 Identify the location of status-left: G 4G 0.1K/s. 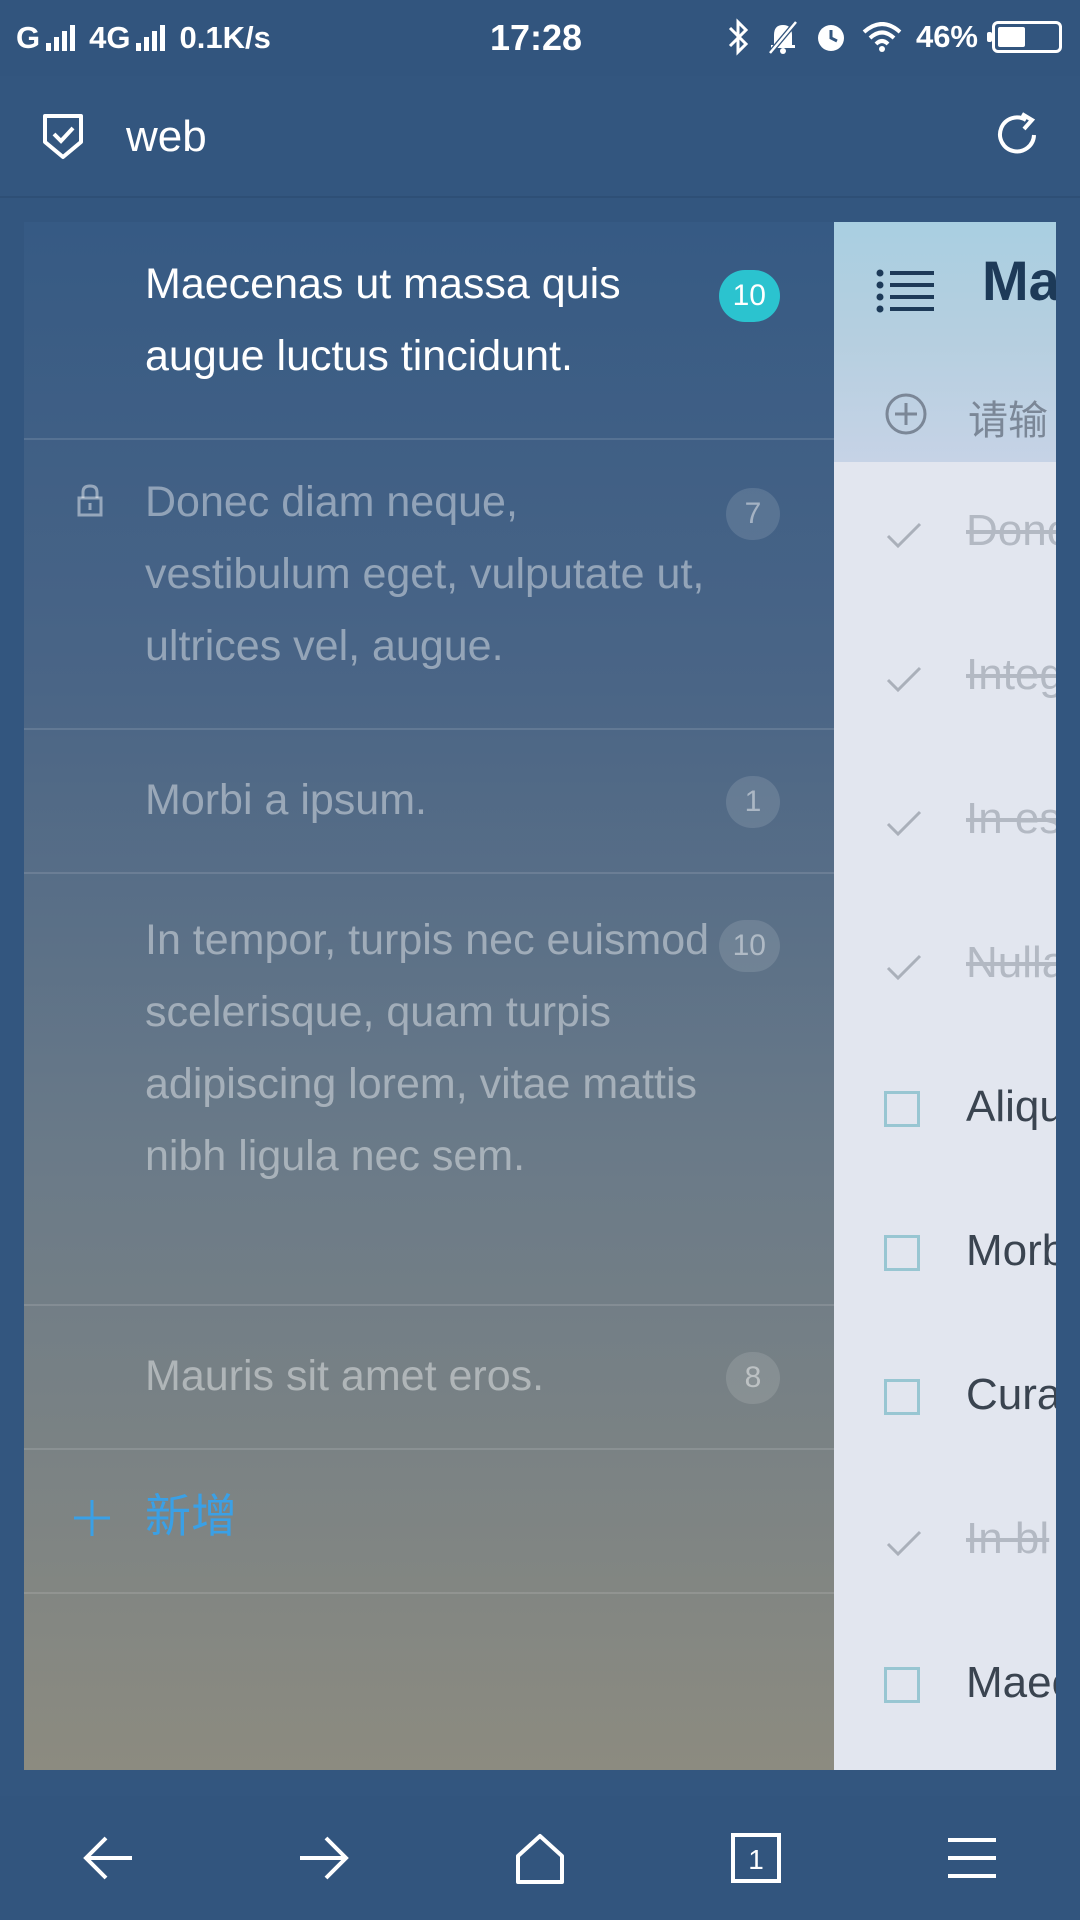
(143, 38).